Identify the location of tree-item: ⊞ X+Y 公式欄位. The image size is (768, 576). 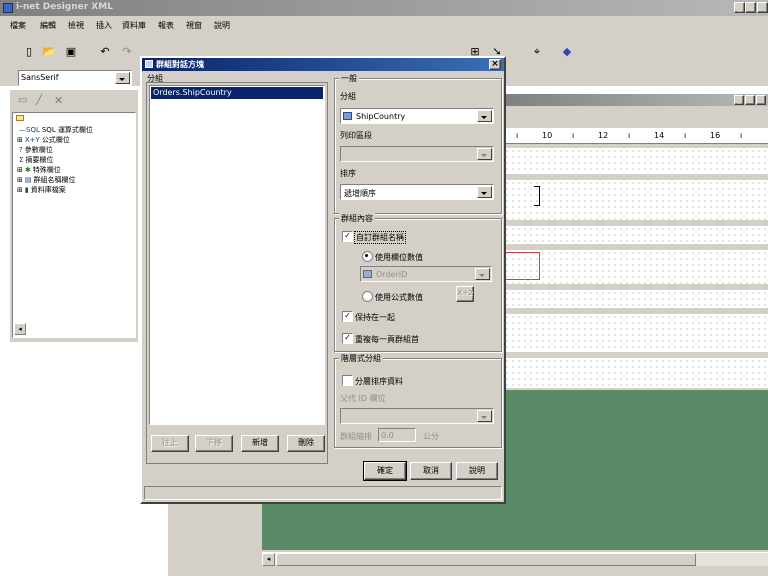
(43, 140).